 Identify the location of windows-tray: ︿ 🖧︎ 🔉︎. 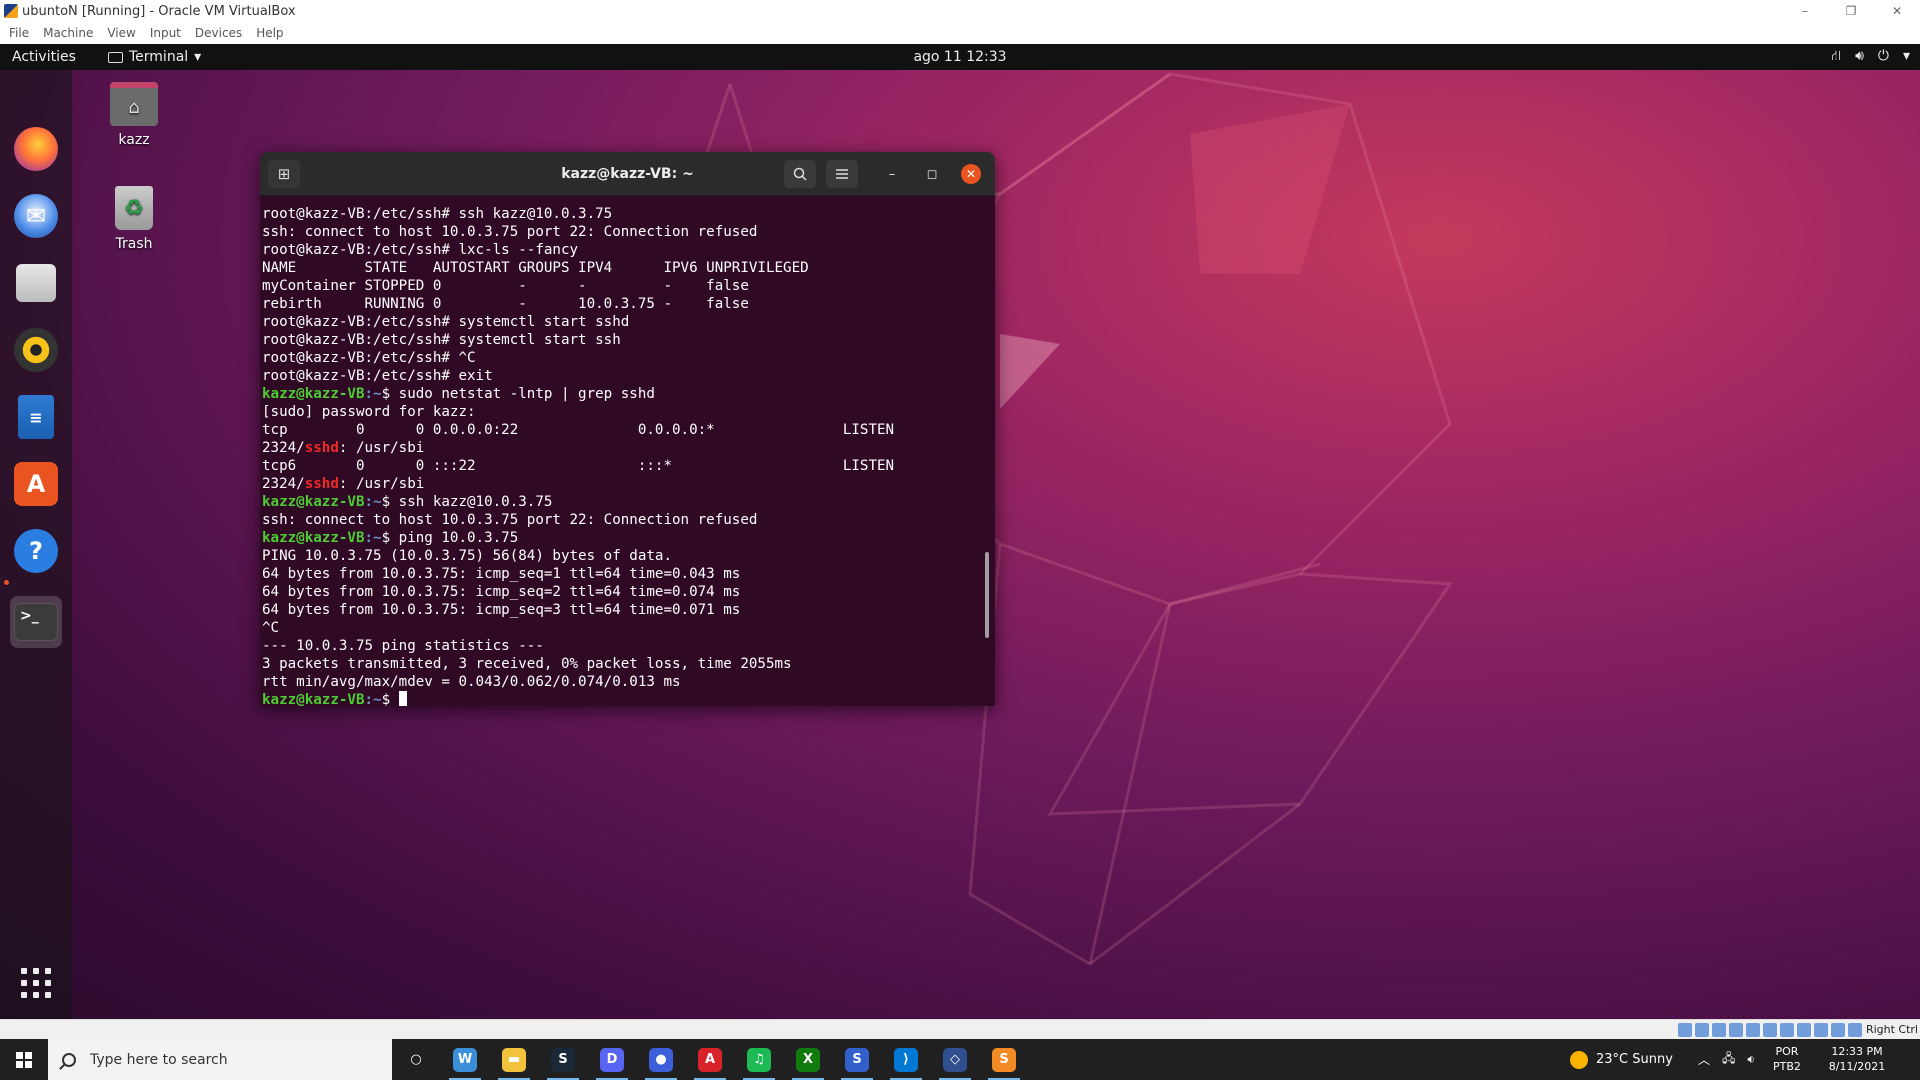
(1726, 1059).